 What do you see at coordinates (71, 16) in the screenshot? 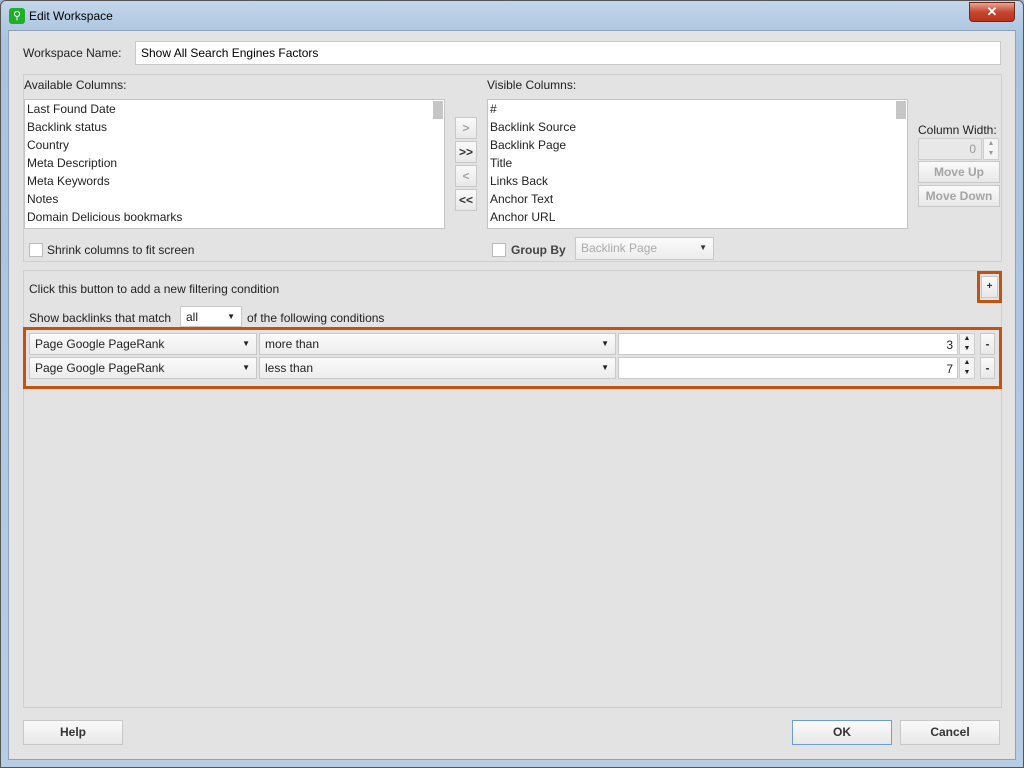
I see `window-title: Edit Workspace` at bounding box center [71, 16].